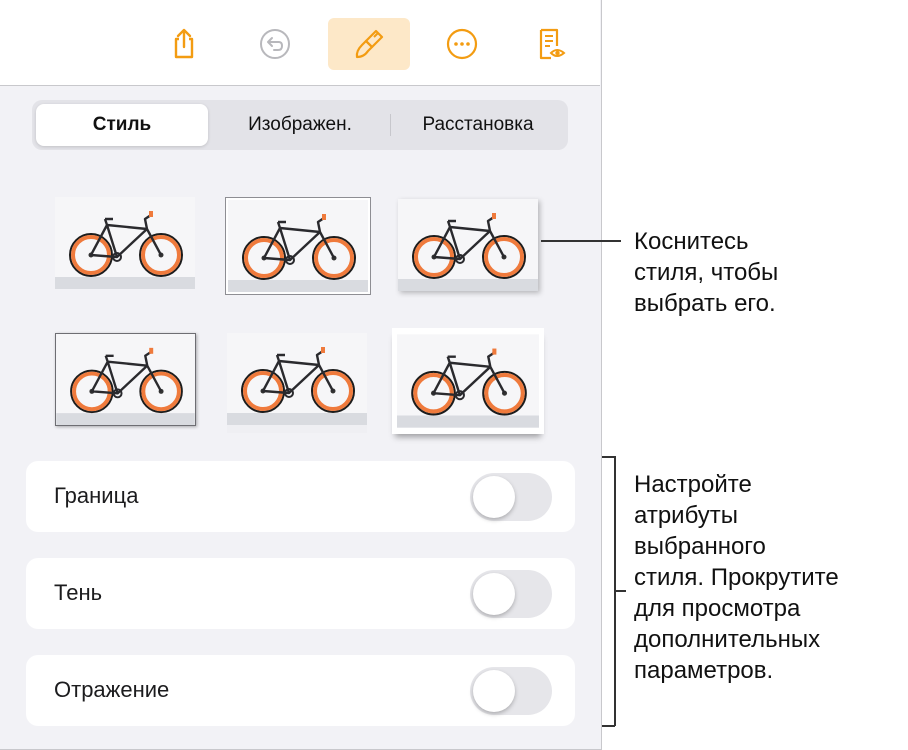  Describe the element at coordinates (727, 639) in the screenshot. I see `callout-line: дополнительных` at that location.